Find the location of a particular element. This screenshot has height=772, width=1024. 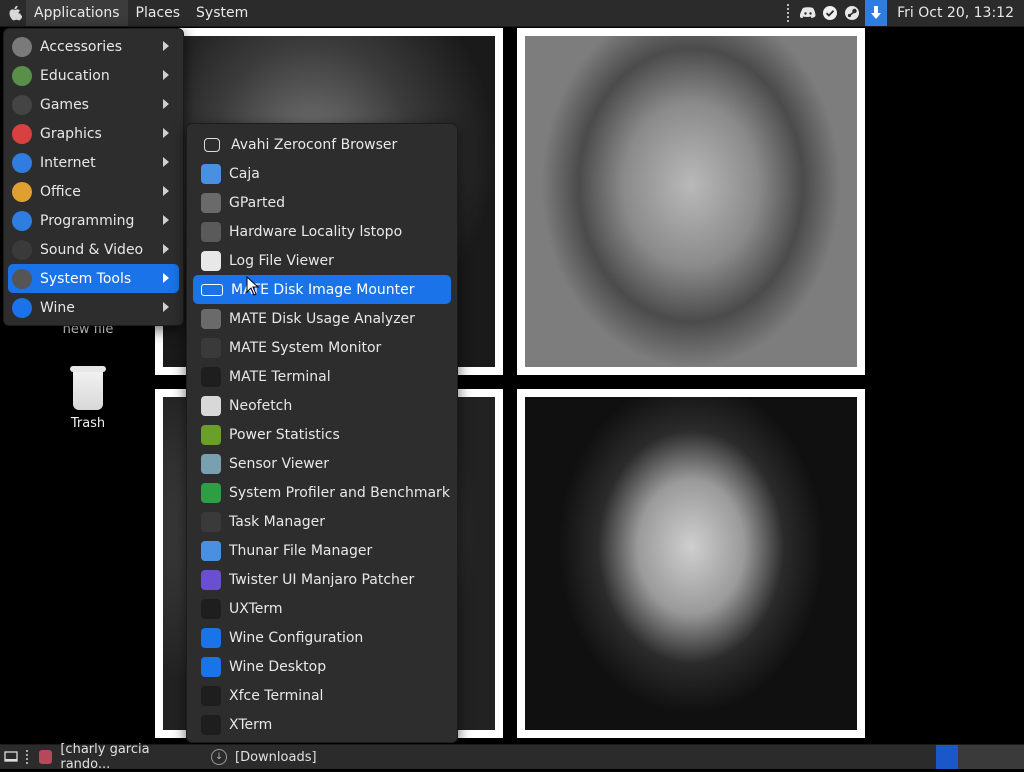

menu-item-system-tools: System Tools is located at coordinates (93, 278).